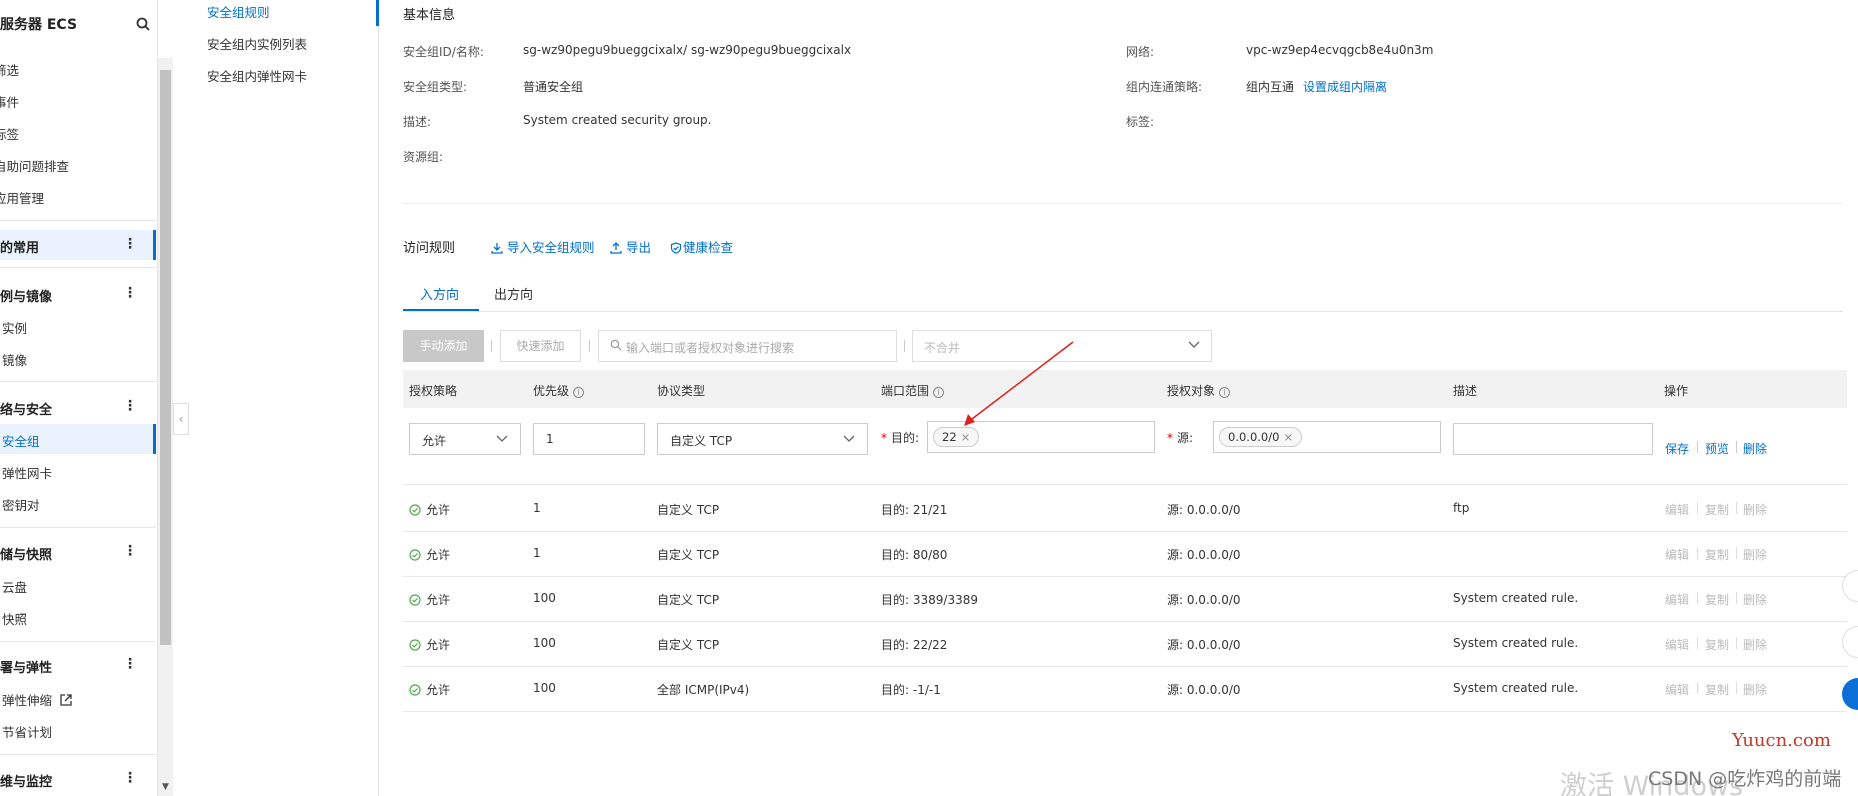 The height and width of the screenshot is (796, 1858). I want to click on sidebar-item-snapshots: 快照, so click(14, 618).